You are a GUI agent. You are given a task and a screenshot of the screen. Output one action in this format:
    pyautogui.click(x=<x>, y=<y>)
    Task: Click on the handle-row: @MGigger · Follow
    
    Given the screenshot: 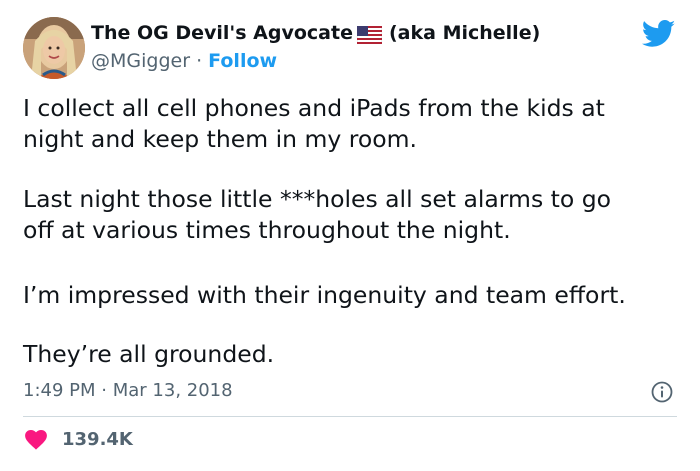 What is the action you would take?
    pyautogui.click(x=184, y=61)
    